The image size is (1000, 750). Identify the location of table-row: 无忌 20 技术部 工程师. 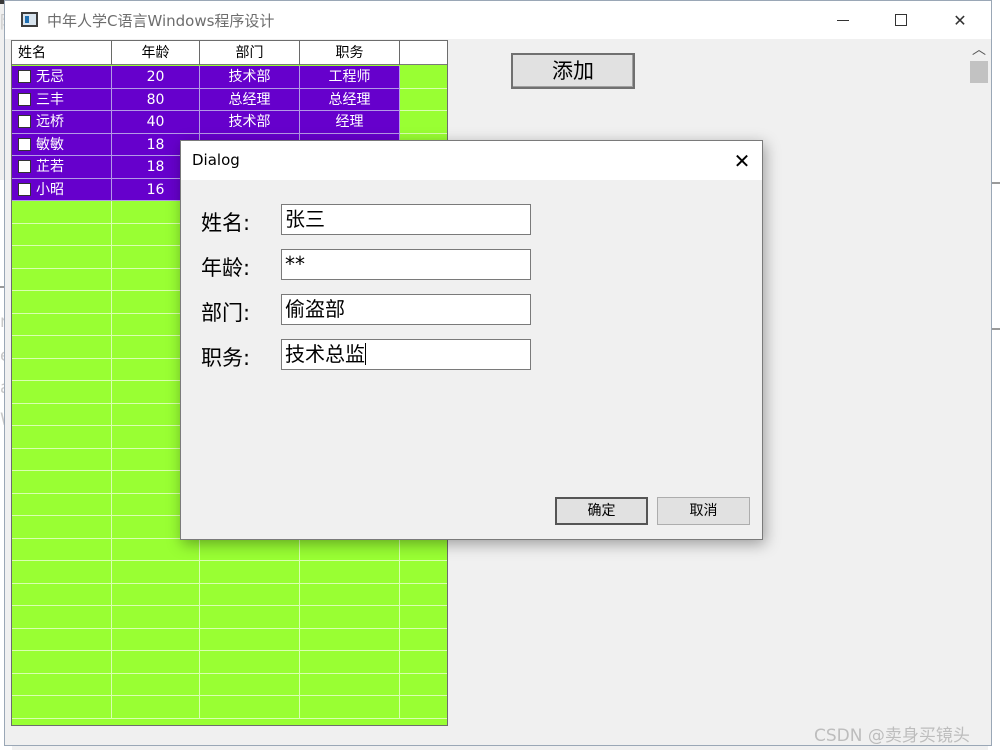
(229, 77).